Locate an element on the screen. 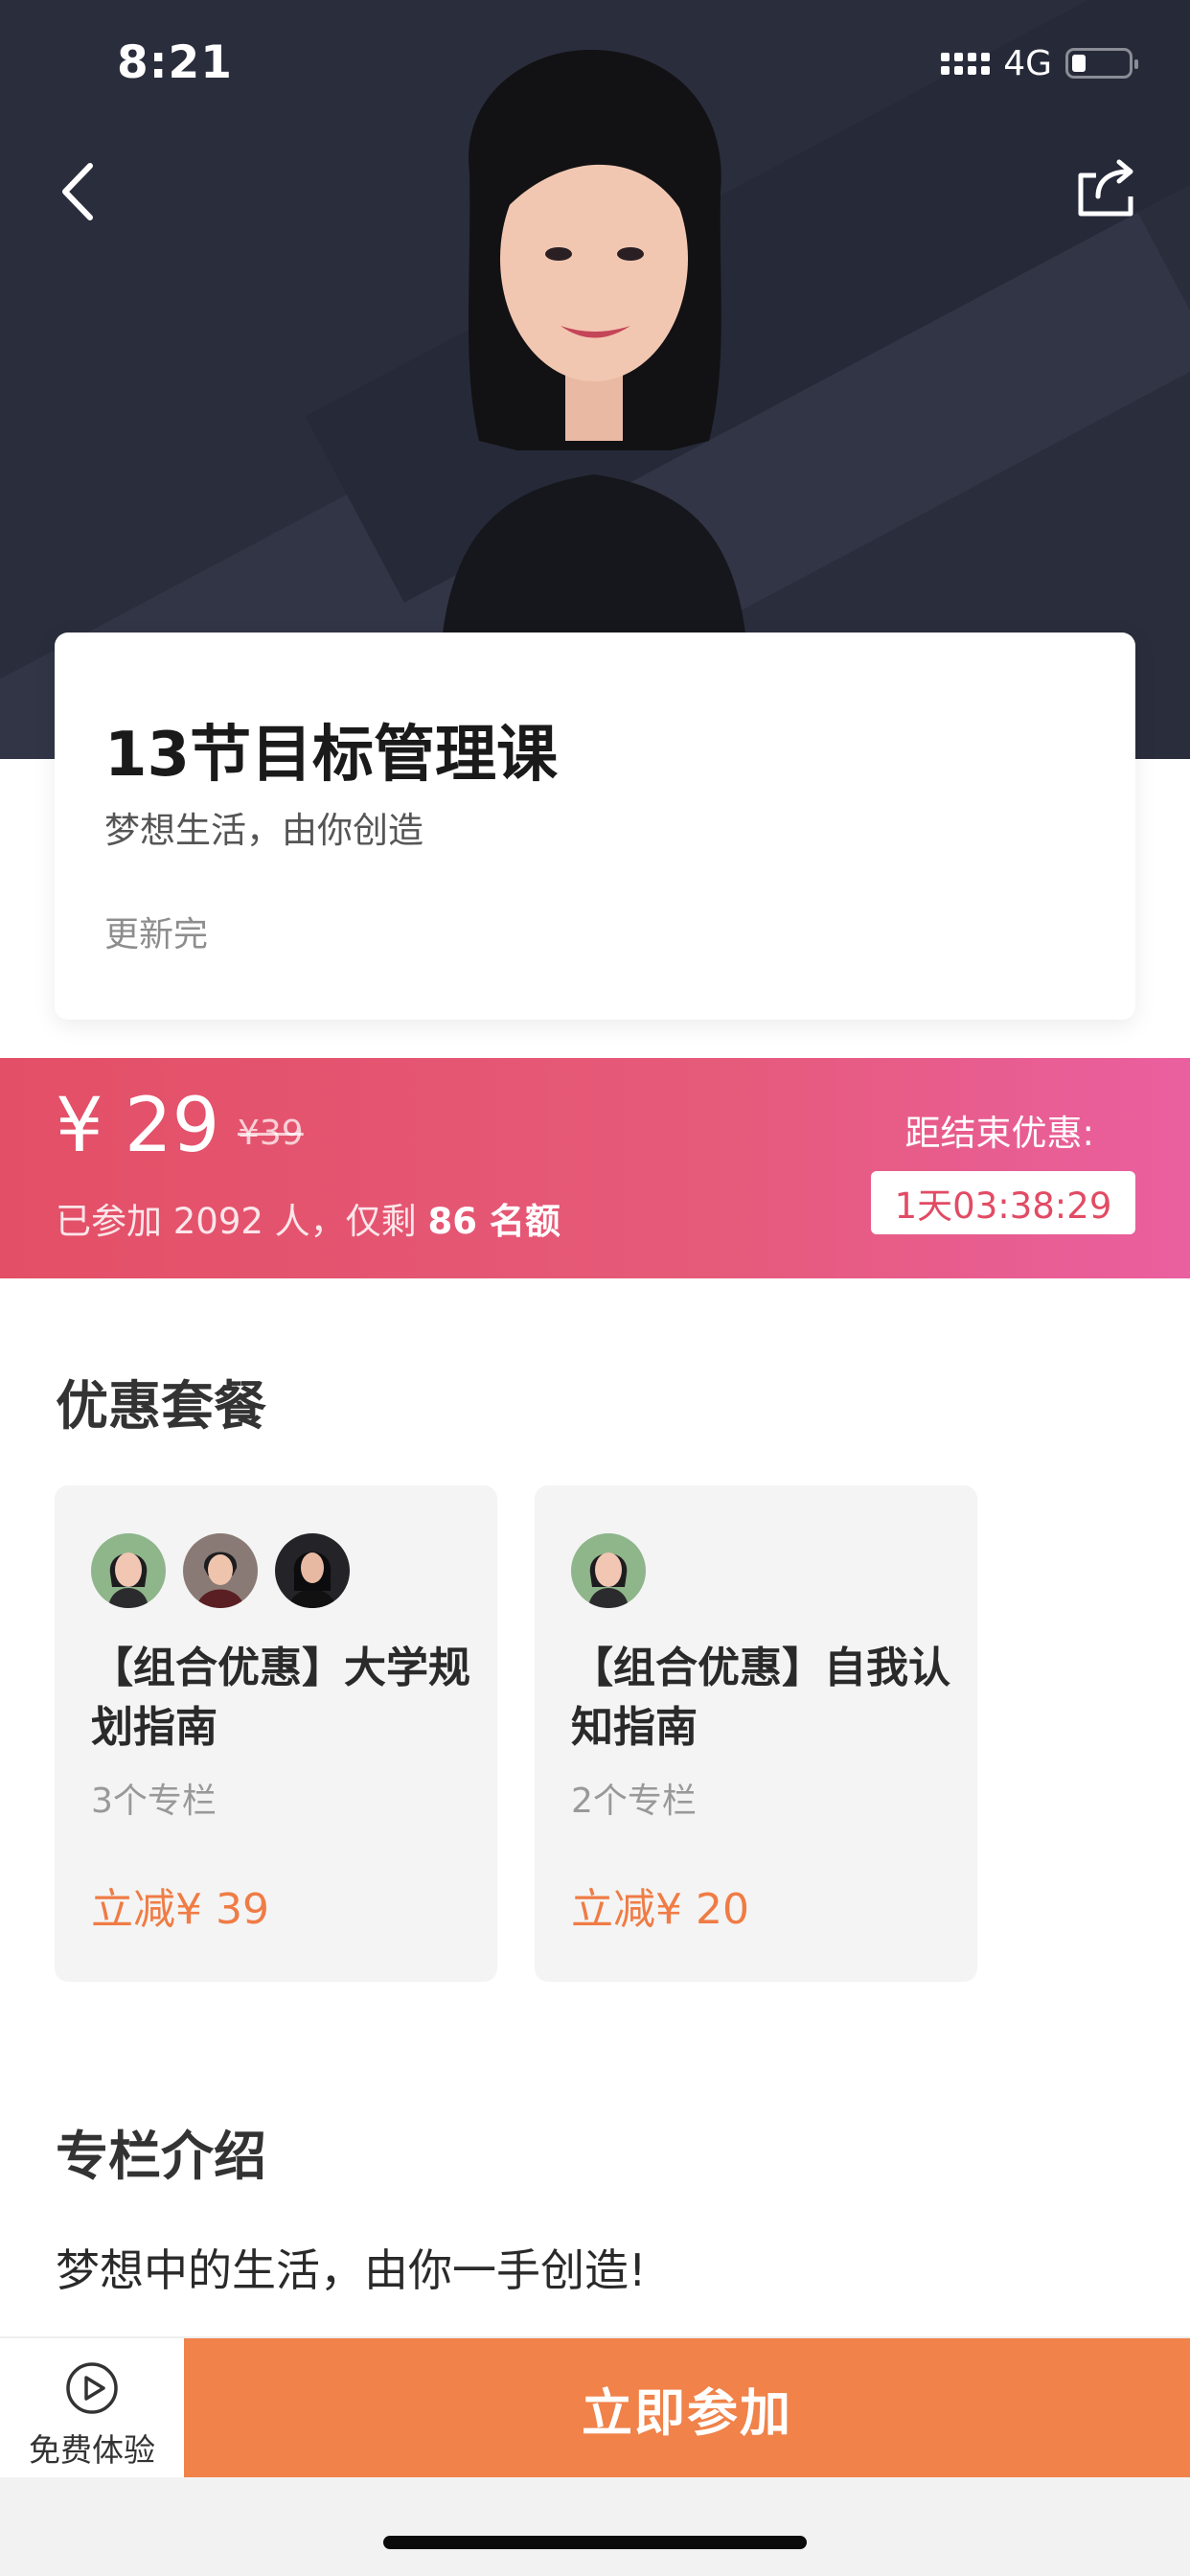  network-label: 4G is located at coordinates (1028, 63).